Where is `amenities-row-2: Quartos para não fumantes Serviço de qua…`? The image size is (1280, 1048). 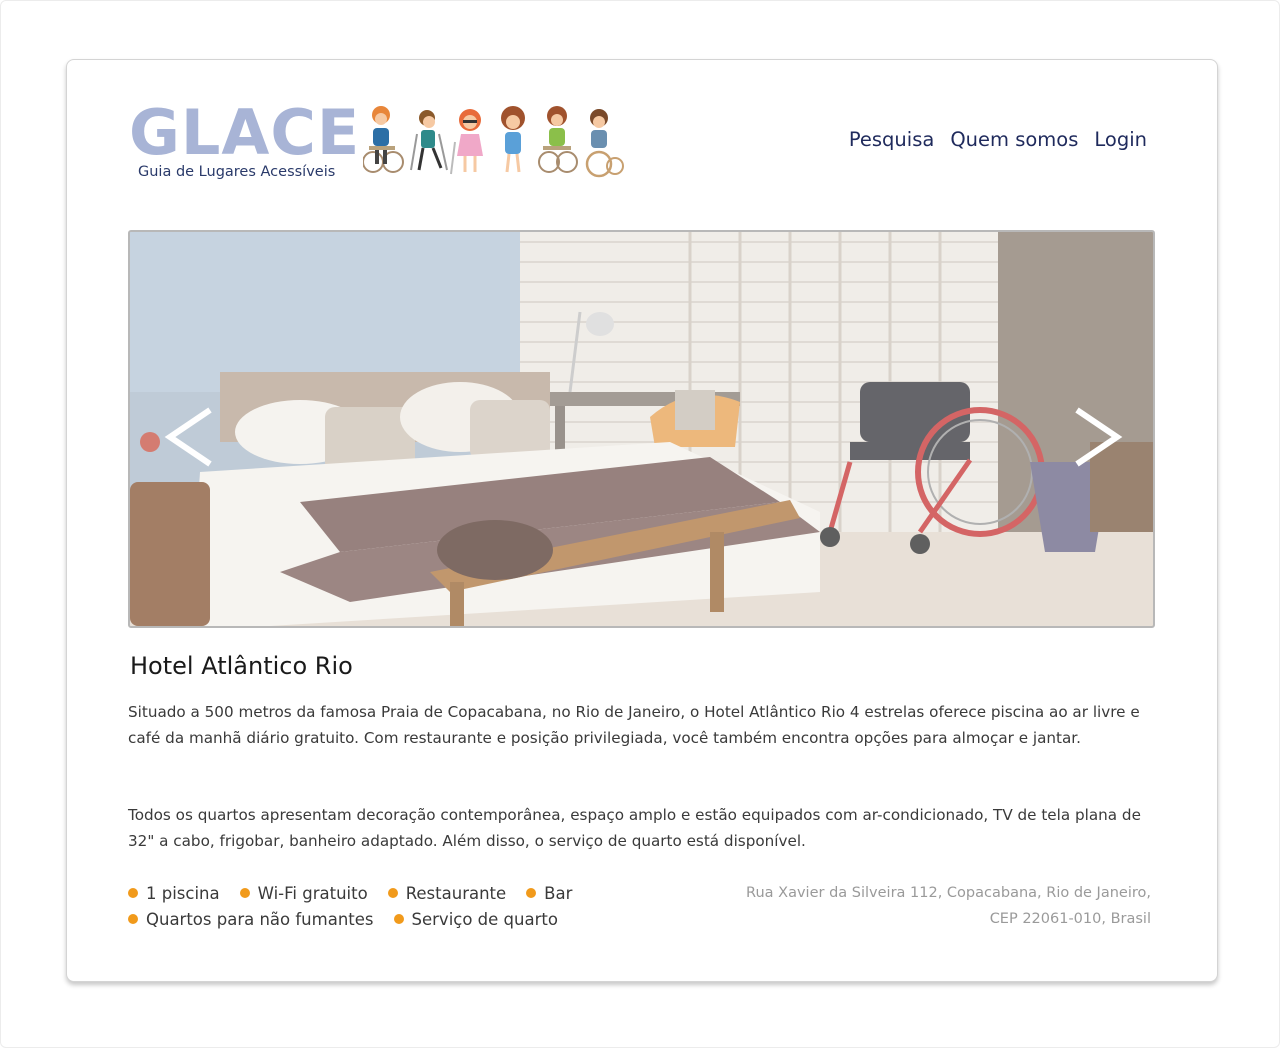
amenities-row-2: Quartos para não fumantes Serviço de qua… is located at coordinates (388, 919).